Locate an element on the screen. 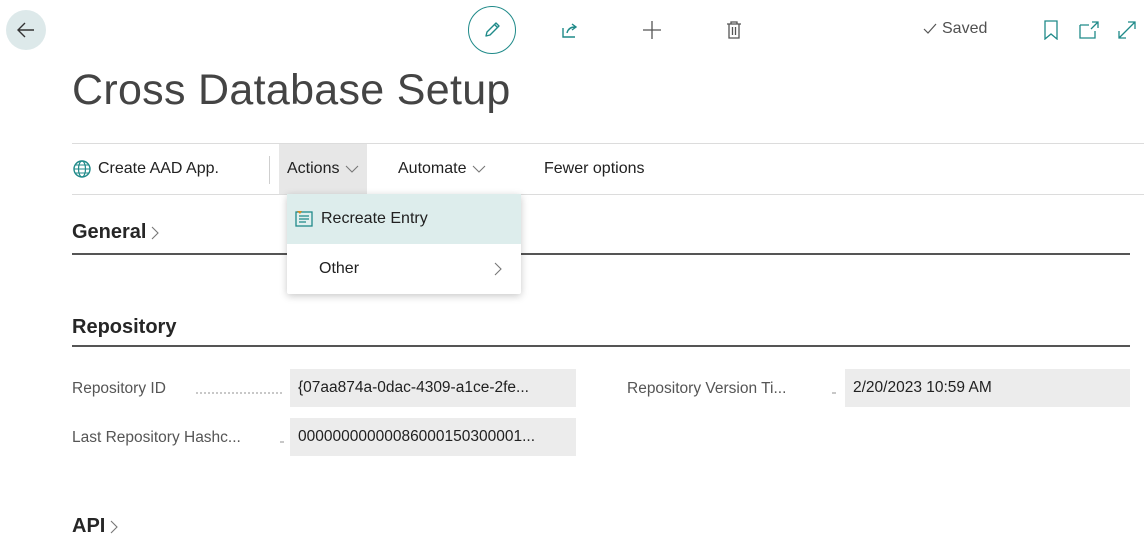  share-button is located at coordinates (570, 30).